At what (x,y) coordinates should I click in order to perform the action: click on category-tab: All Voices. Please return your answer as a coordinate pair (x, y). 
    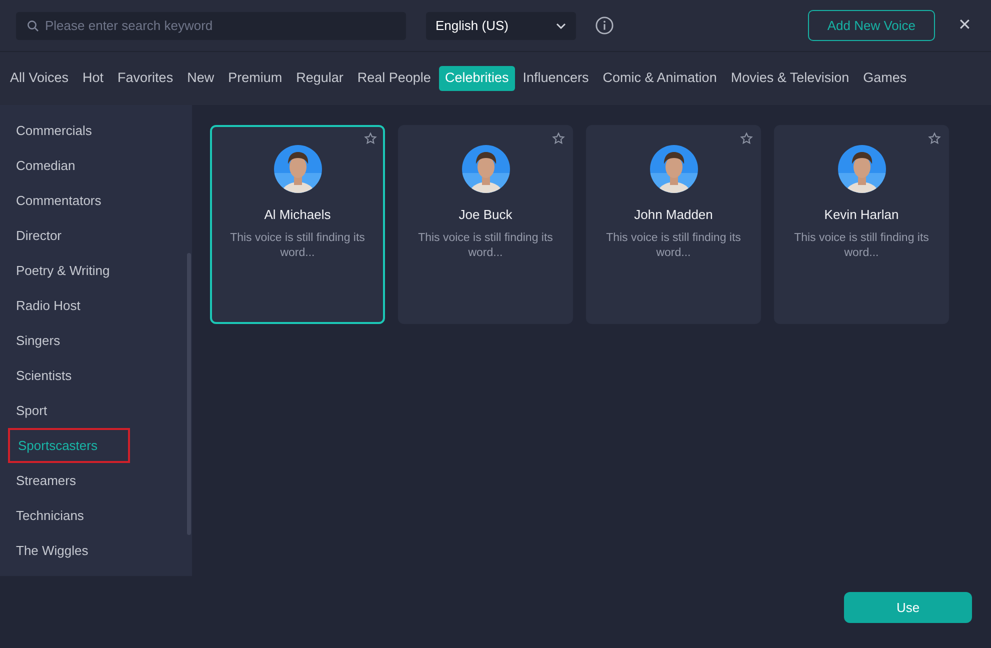
    Looking at the image, I should click on (39, 78).